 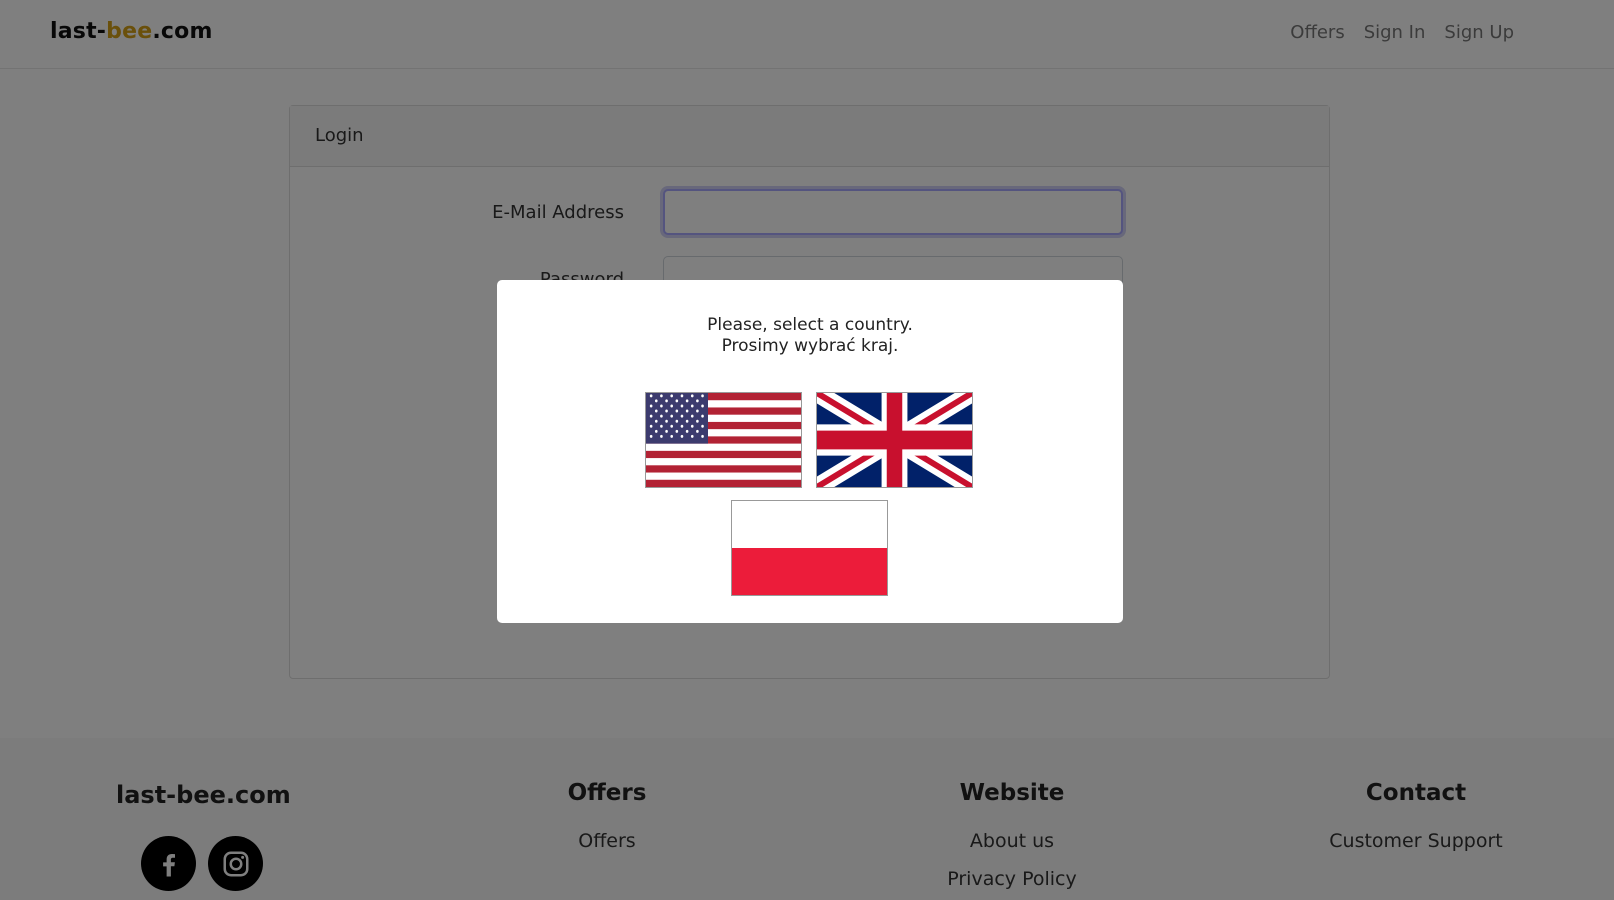 I want to click on us-flag-icon, so click(x=723, y=440).